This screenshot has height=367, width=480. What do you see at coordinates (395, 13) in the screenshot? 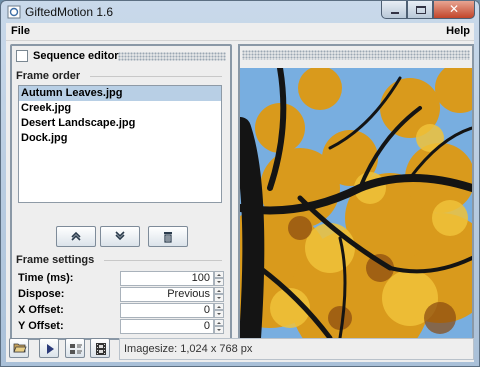
I see `minimize-icon` at bounding box center [395, 13].